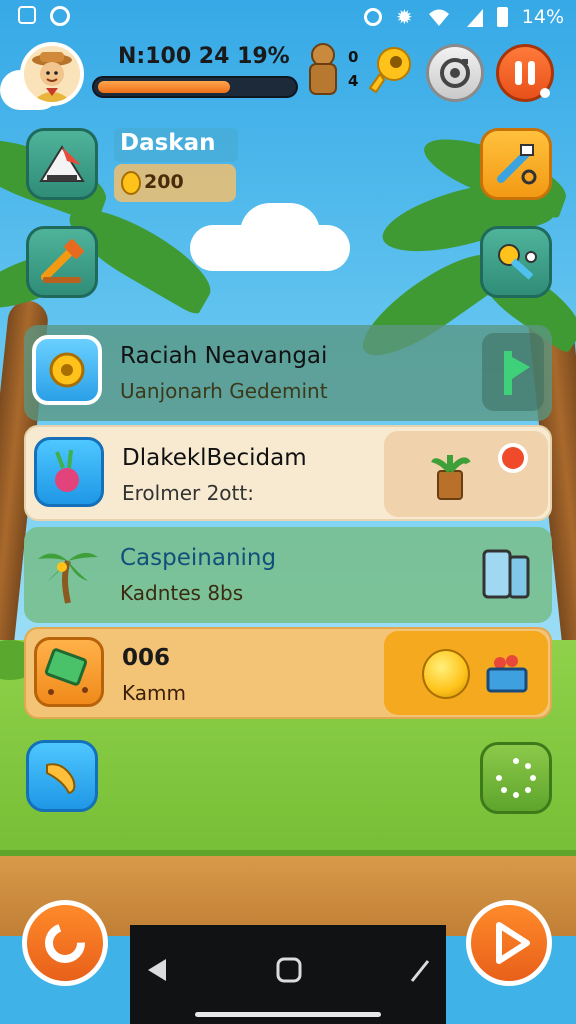 Image resolution: width=576 pixels, height=1024 pixels. I want to click on phones-icon, so click(506, 575).